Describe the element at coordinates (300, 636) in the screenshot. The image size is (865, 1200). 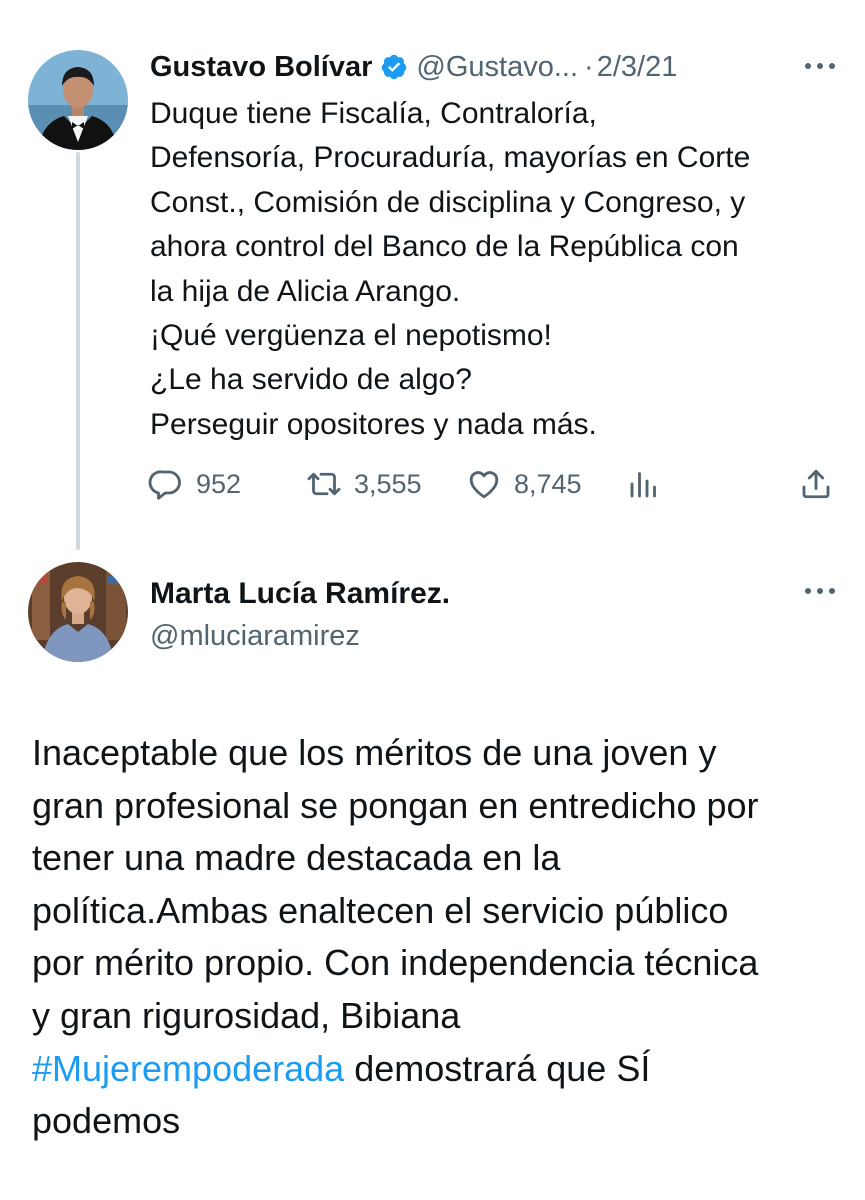
I see `author-handle: @mluciaramirez` at that location.